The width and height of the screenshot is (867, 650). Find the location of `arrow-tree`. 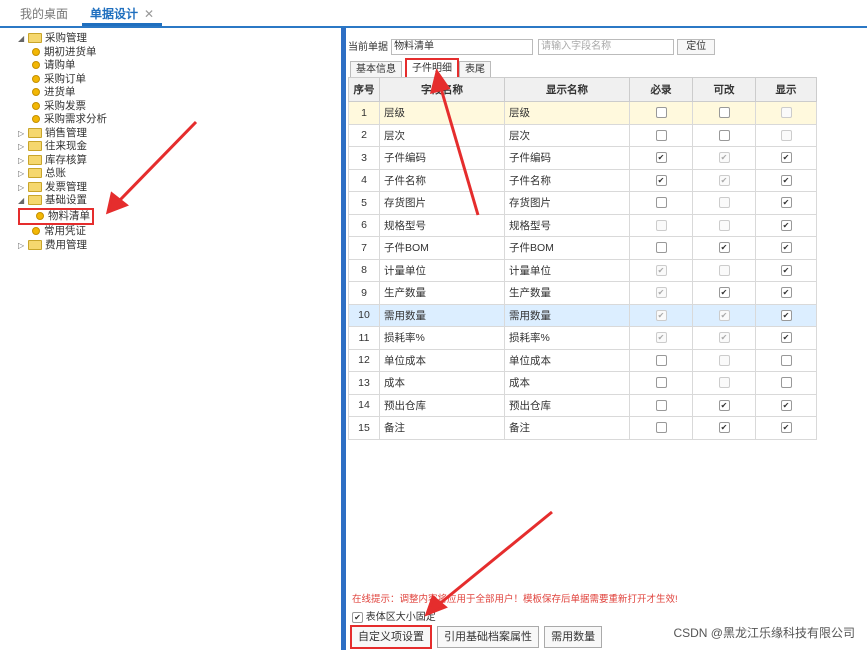

arrow-tree is located at coordinates (158, 161).